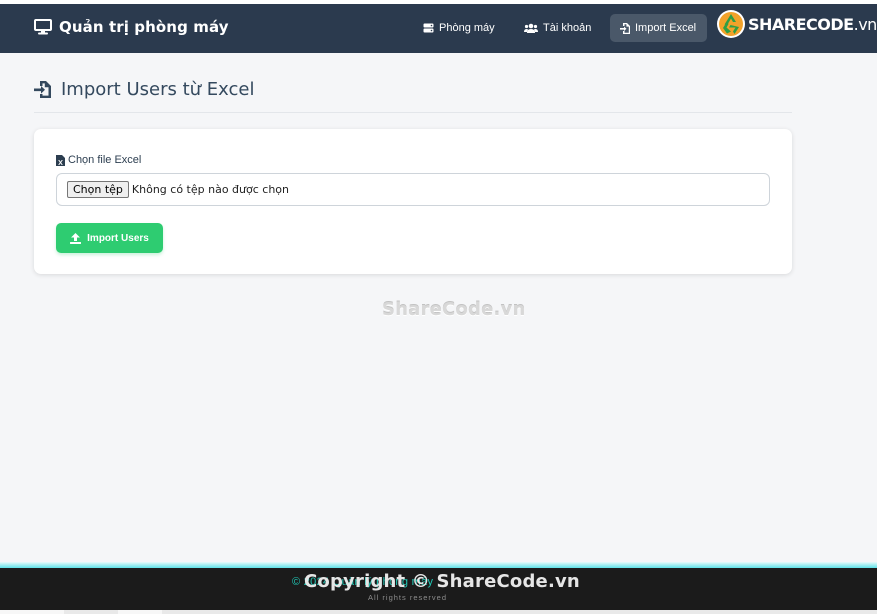  What do you see at coordinates (105, 160) in the screenshot?
I see `file-field-label-text: Chọn file Excel` at bounding box center [105, 160].